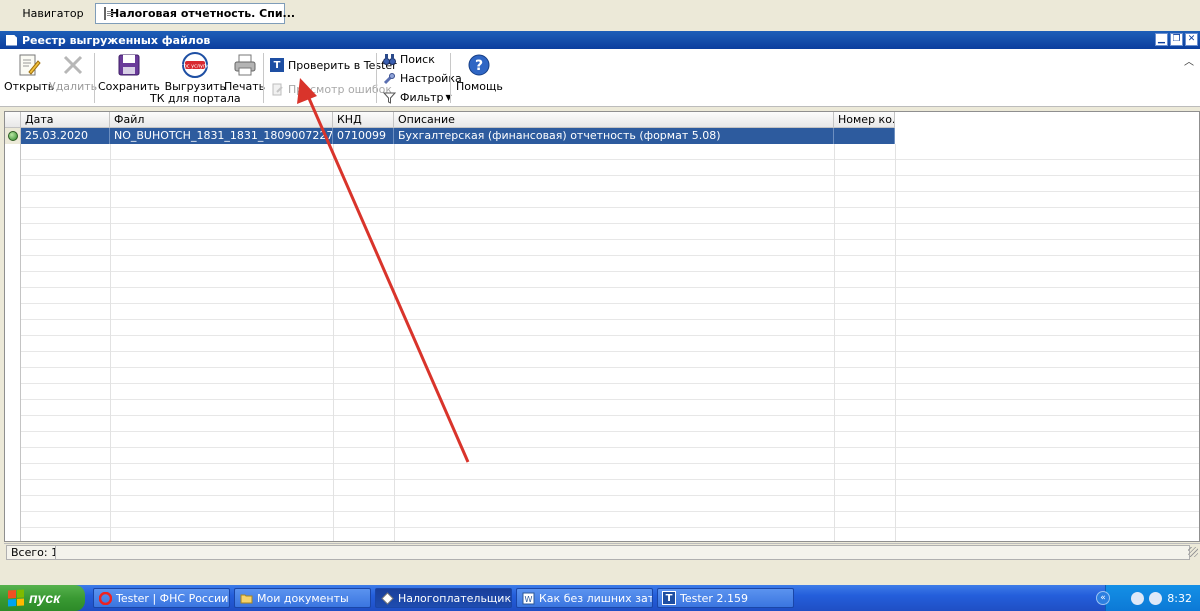 The width and height of the screenshot is (1200, 611). What do you see at coordinates (277, 89) in the screenshot?
I see `error-log-icon` at bounding box center [277, 89].